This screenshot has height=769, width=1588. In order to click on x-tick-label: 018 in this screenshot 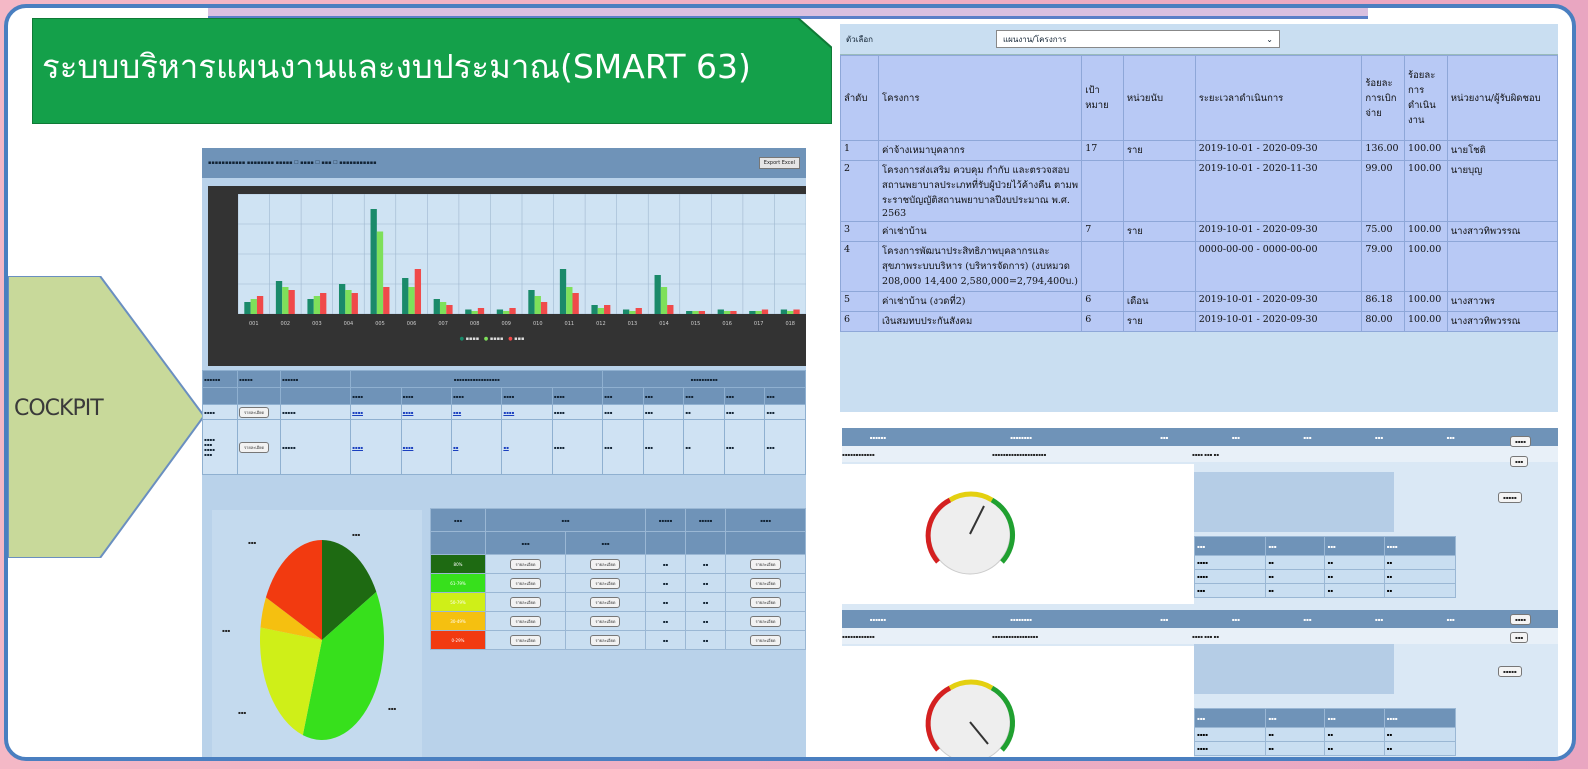, I will do `click(790, 324)`.